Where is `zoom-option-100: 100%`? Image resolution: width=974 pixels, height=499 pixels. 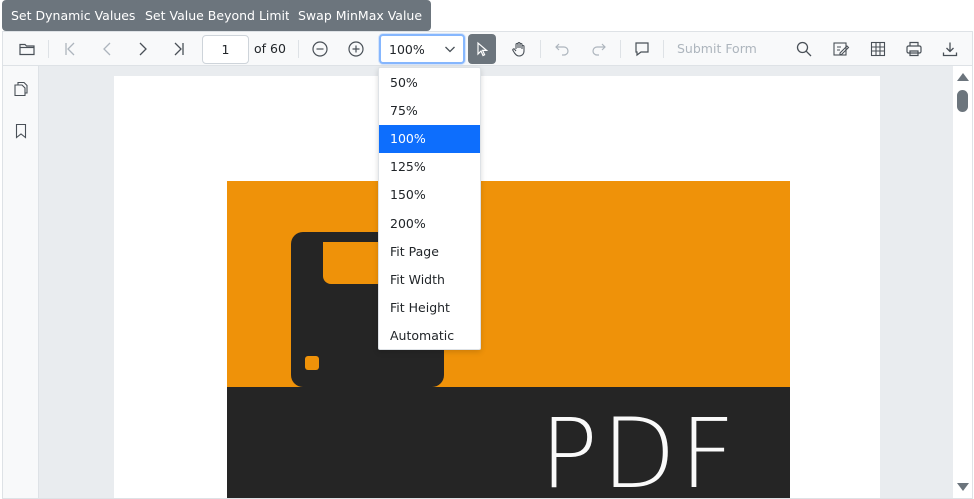 zoom-option-100: 100% is located at coordinates (429, 139).